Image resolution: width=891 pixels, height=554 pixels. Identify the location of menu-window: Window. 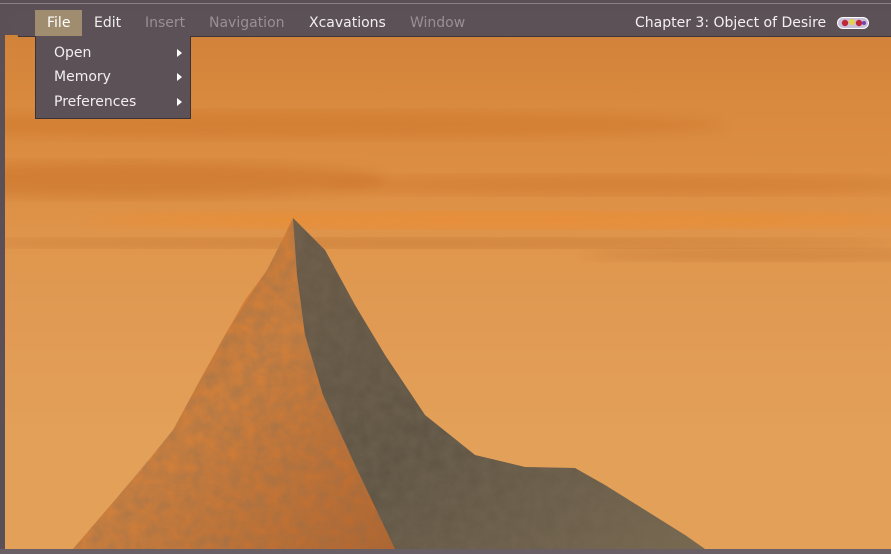
(438, 23).